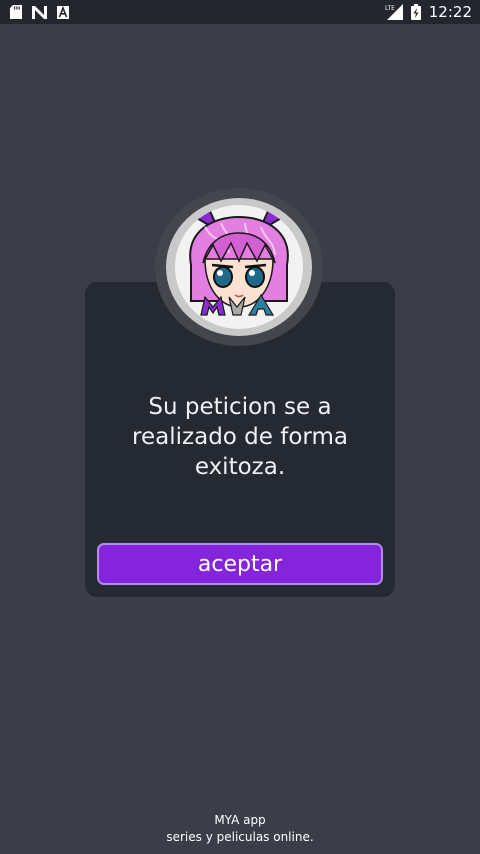 This screenshot has height=854, width=480. I want to click on a-notification-icon, so click(63, 12).